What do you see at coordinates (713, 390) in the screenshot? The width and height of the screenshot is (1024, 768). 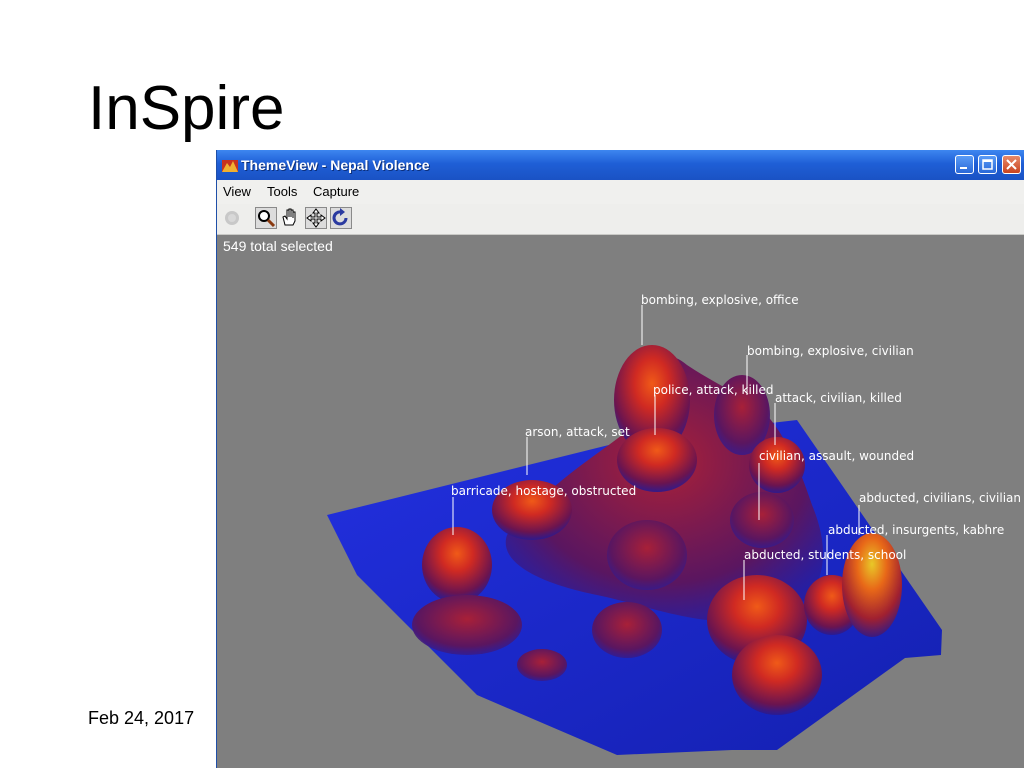 I see `theme-label-police-attack: police, attack, killed` at bounding box center [713, 390].